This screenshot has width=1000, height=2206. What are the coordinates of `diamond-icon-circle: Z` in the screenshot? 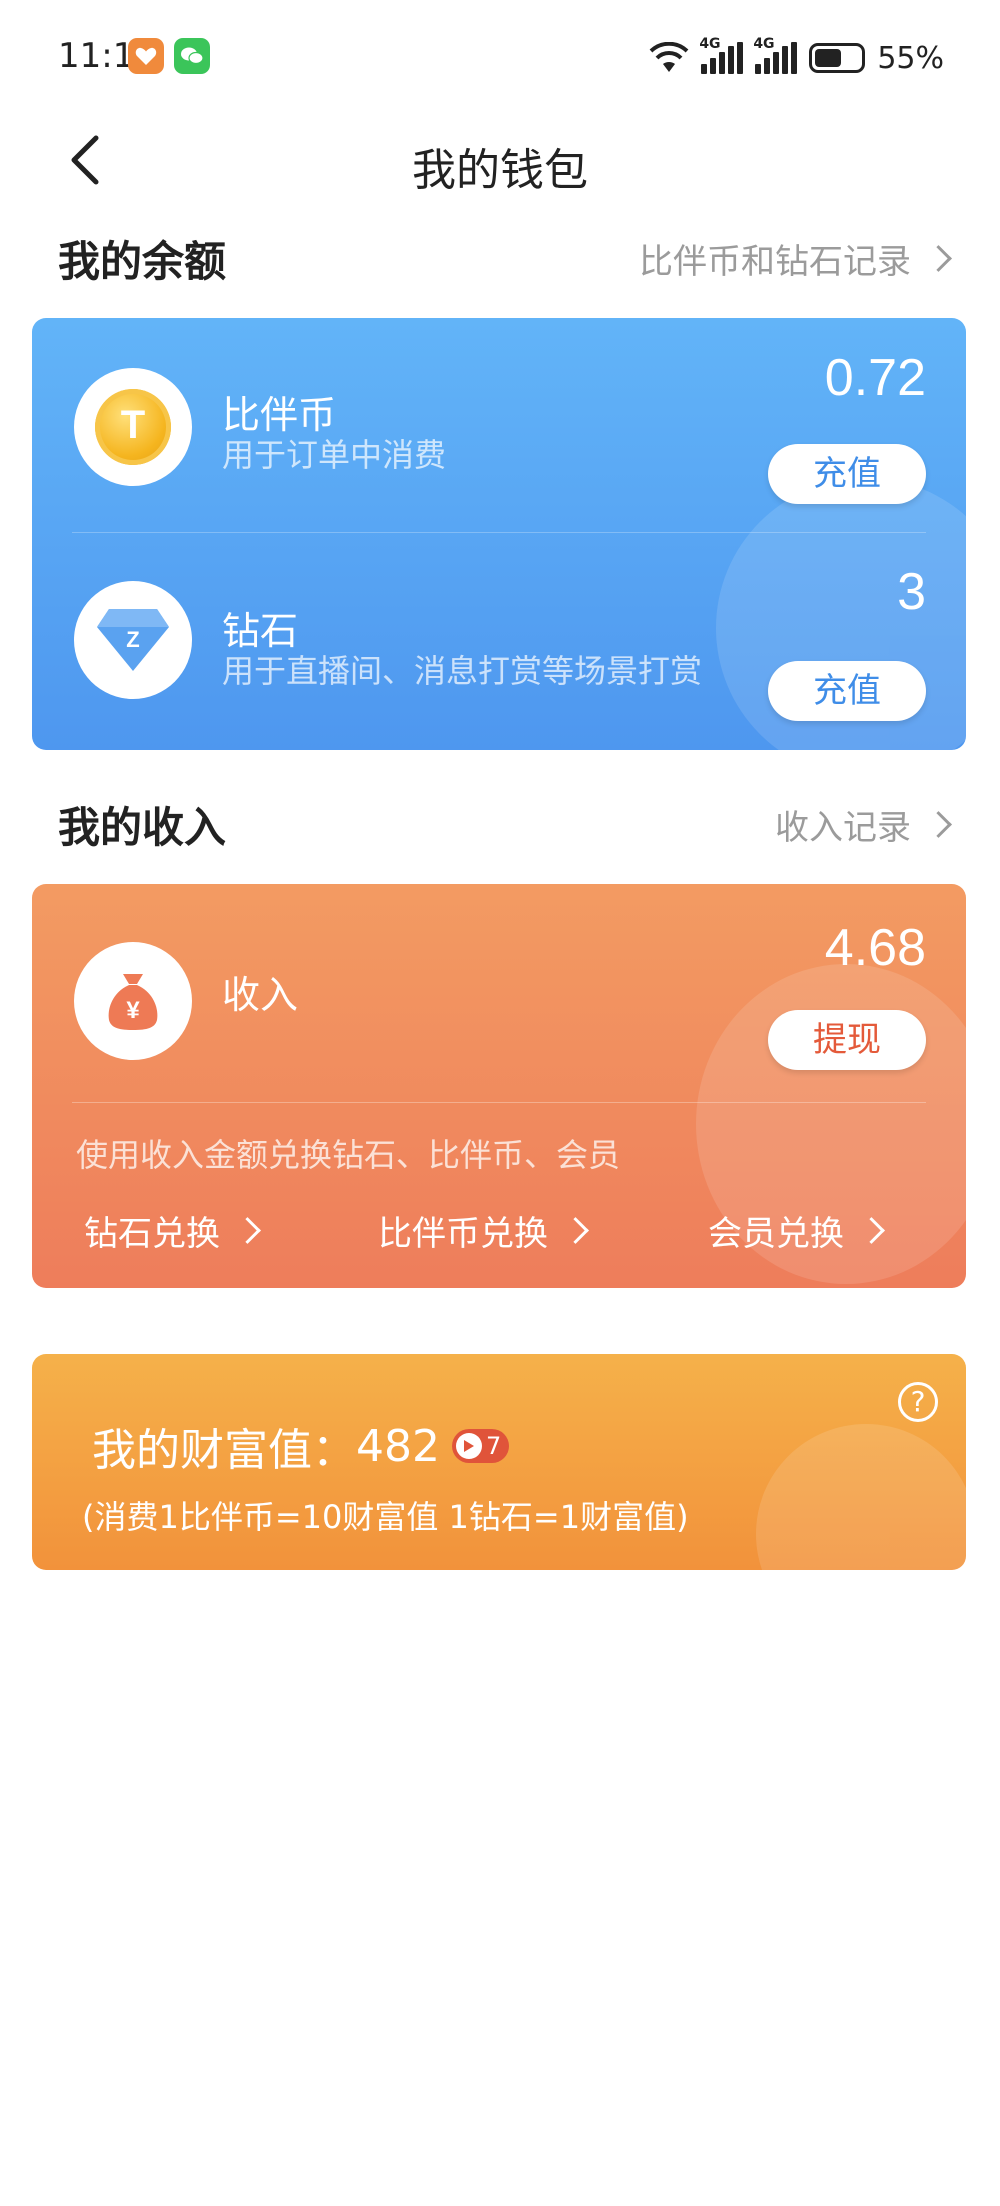 It's located at (133, 640).